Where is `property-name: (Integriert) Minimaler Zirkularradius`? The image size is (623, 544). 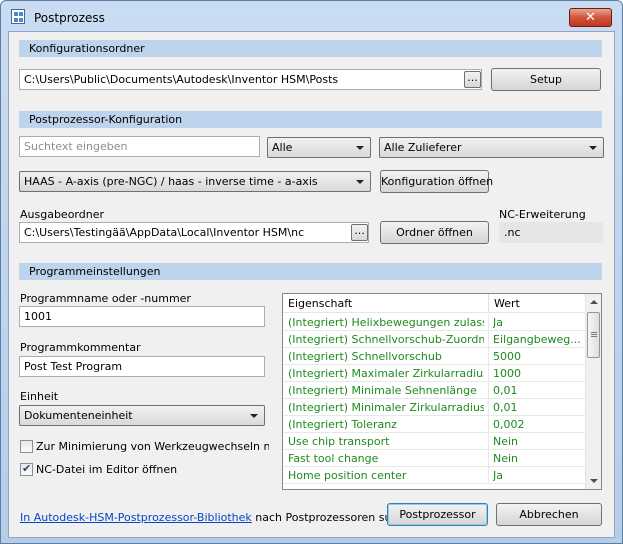 property-name: (Integriert) Minimaler Zirkularradius is located at coordinates (386, 407).